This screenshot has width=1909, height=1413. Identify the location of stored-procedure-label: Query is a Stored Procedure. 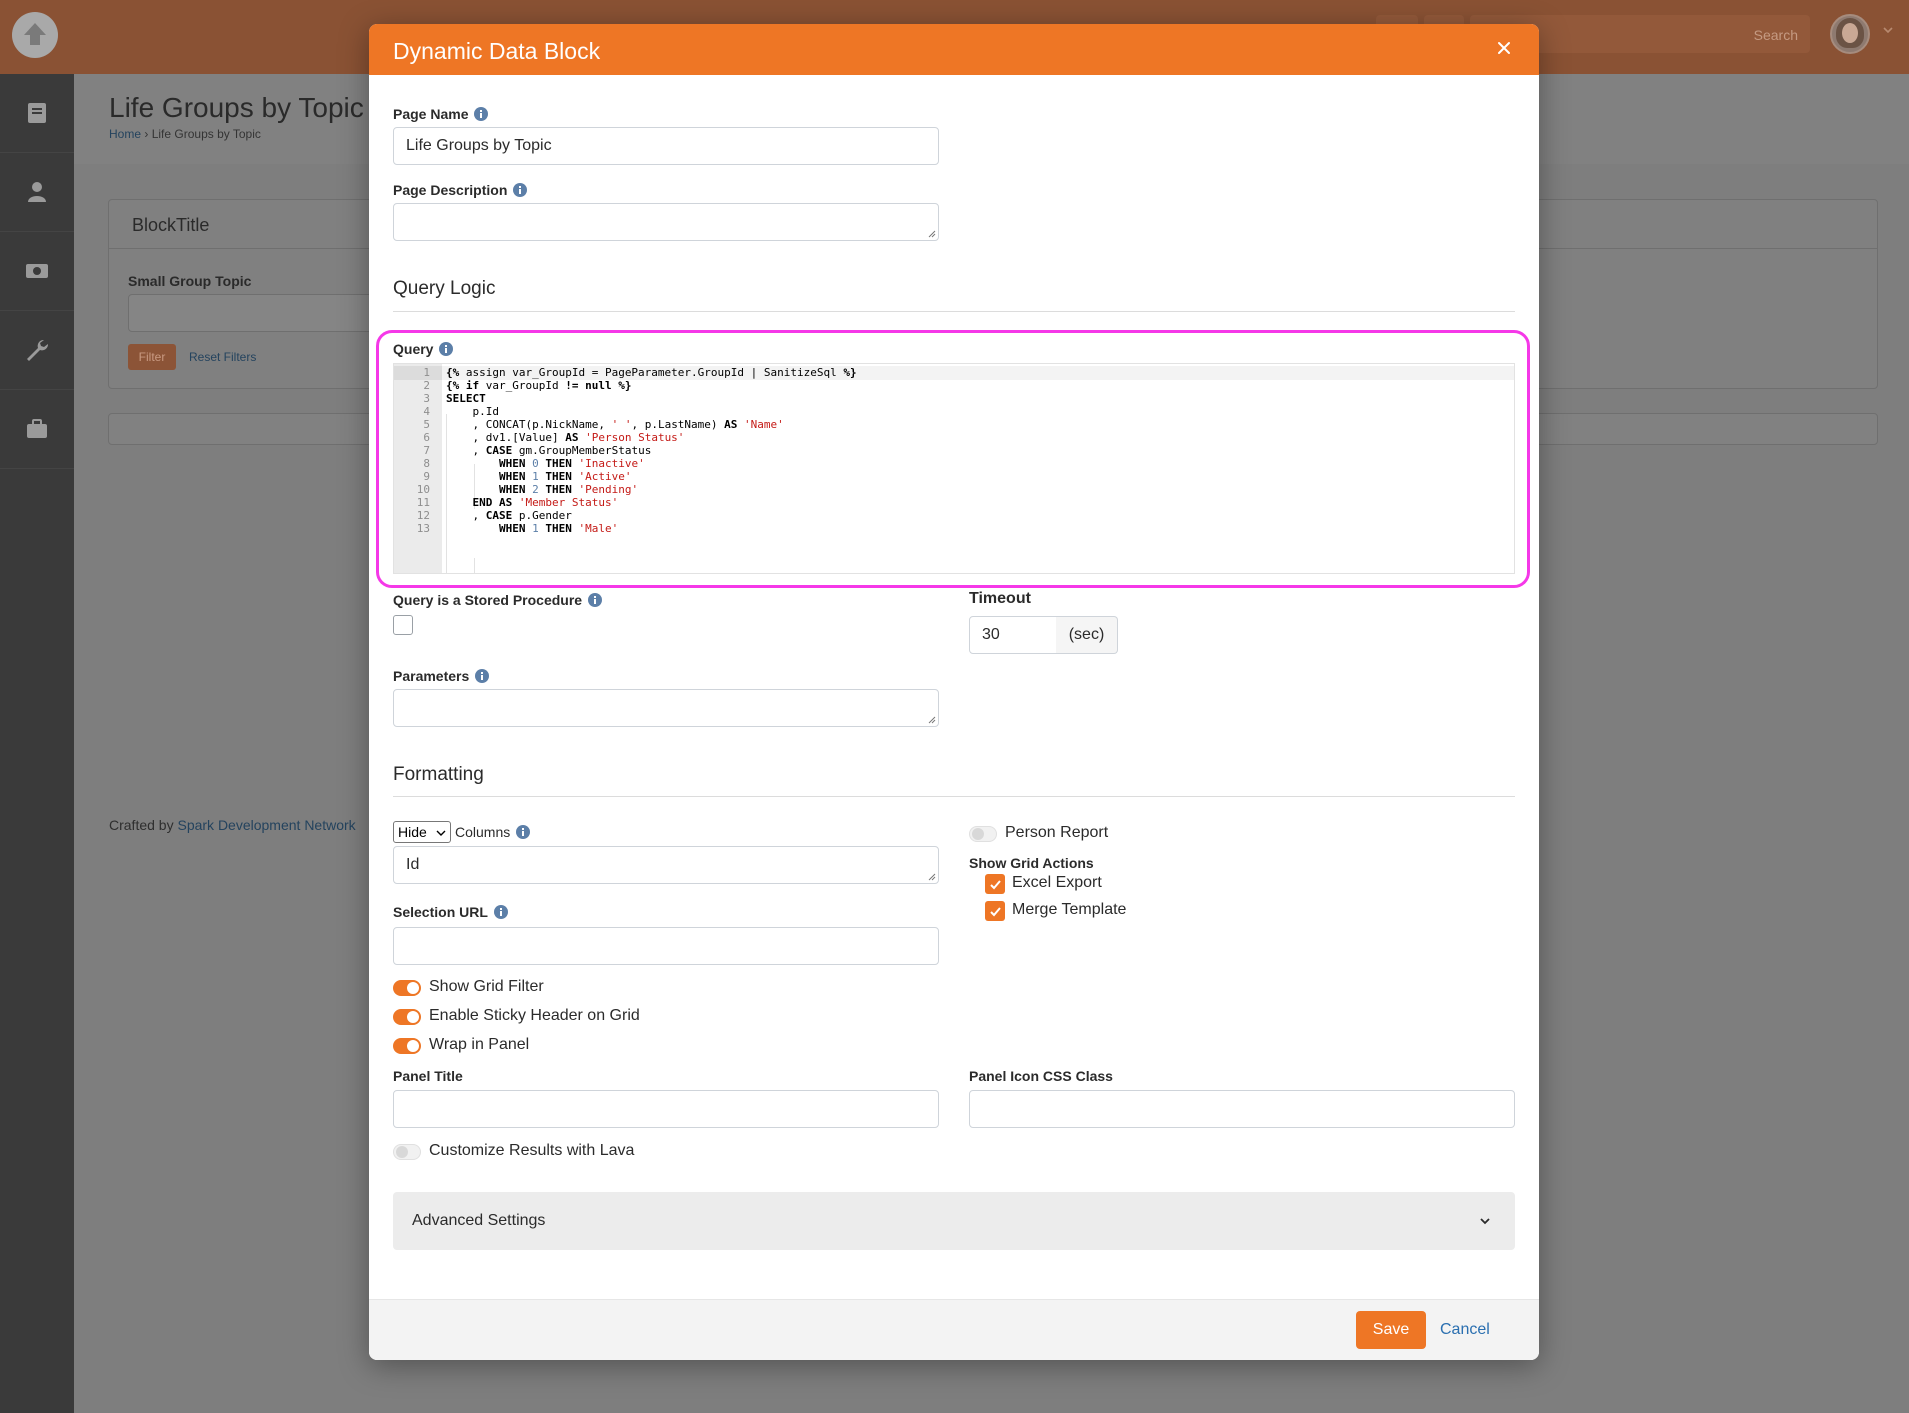
(498, 600).